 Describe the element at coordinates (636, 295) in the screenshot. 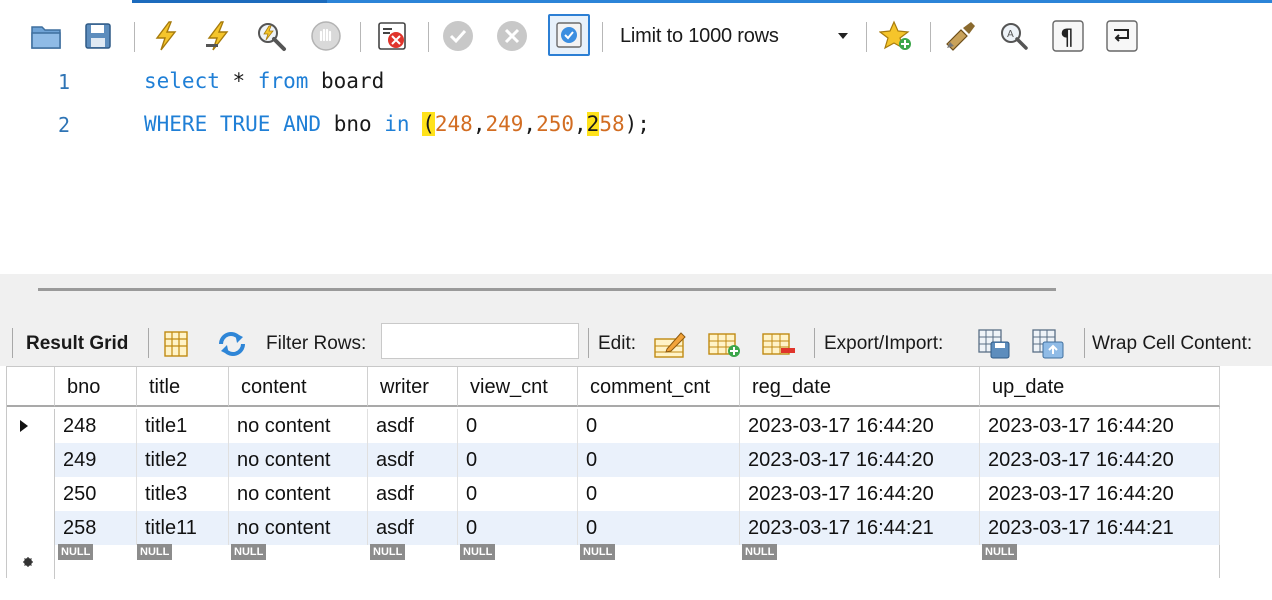

I see `panel-splitter` at that location.